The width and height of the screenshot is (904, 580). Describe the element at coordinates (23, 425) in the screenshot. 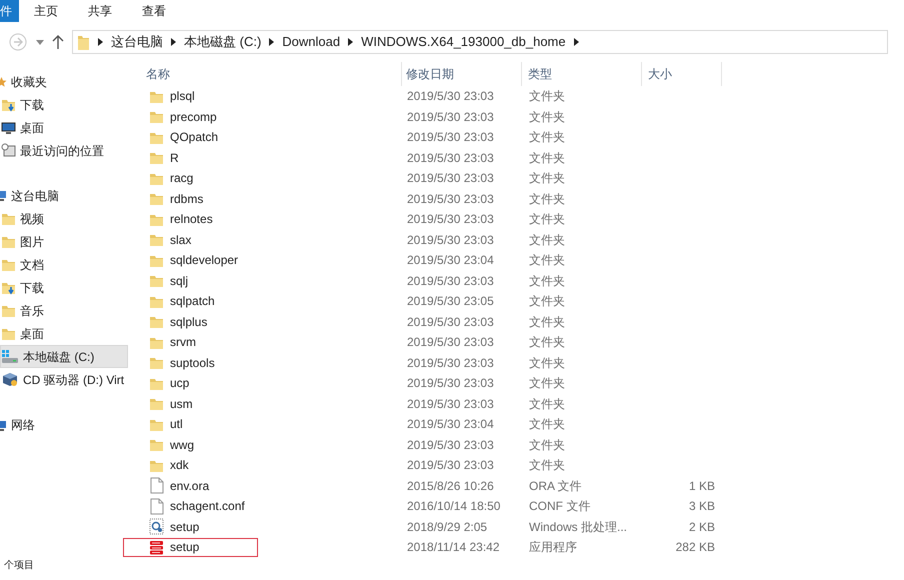

I see `sidebar-heading: 网络` at that location.